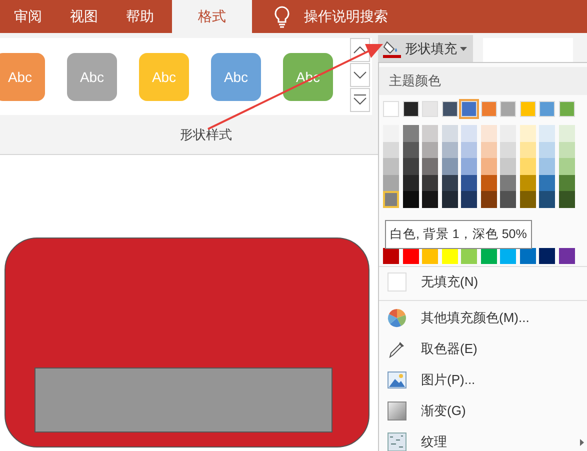  What do you see at coordinates (425, 48) in the screenshot?
I see `shape-fill-button: 形状填充` at bounding box center [425, 48].